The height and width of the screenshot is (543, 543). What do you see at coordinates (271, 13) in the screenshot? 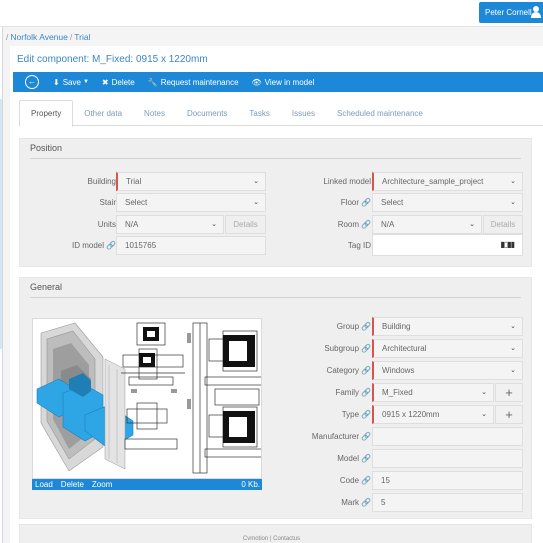
I see `top-bar: Peter Cornell` at bounding box center [271, 13].